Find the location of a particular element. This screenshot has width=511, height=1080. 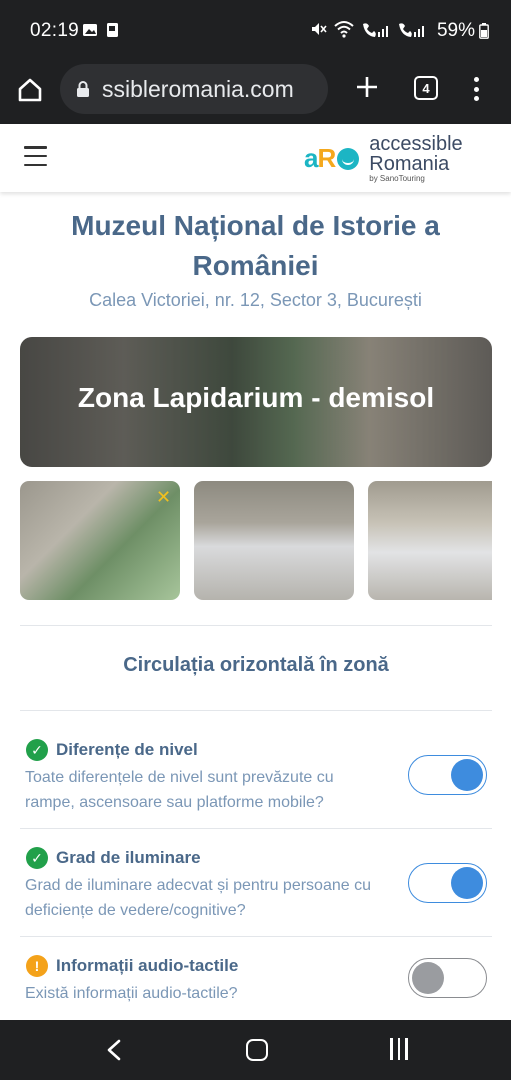

battery-percent: 59% is located at coordinates (455, 30).